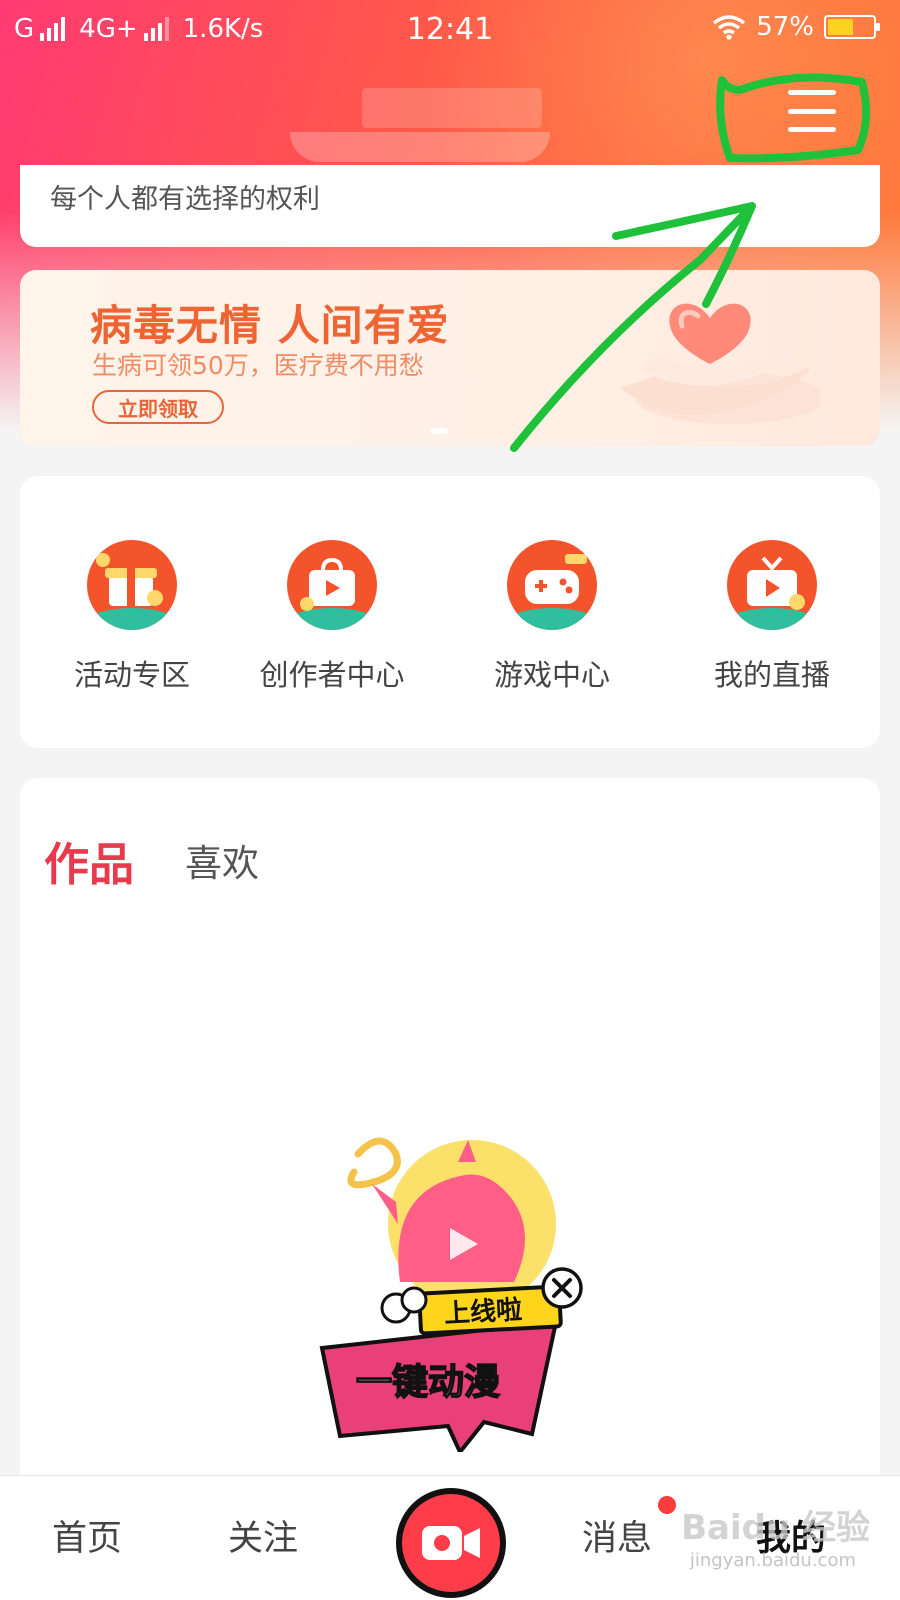 This screenshot has width=900, height=1600. Describe the element at coordinates (775, 1528) in the screenshot. I see `watermark: Baidu 经验` at that location.